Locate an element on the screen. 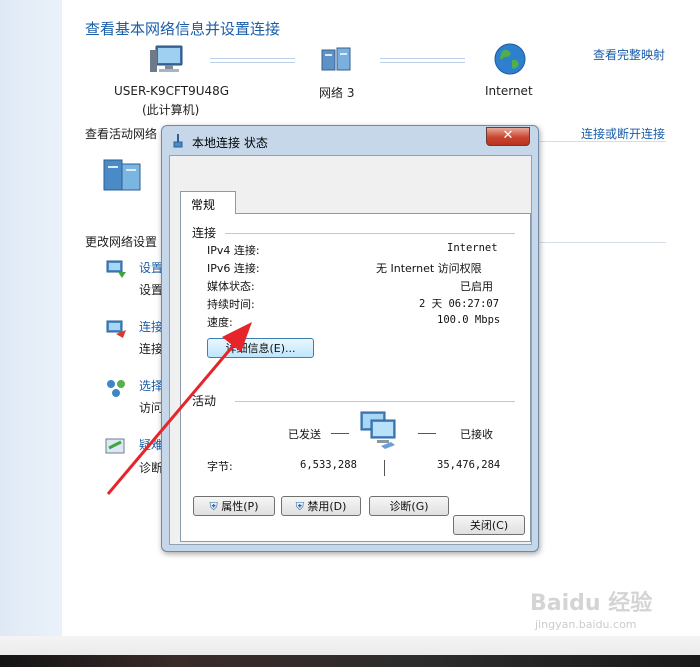  bytes-sent: 6,533,288 is located at coordinates (328, 465).